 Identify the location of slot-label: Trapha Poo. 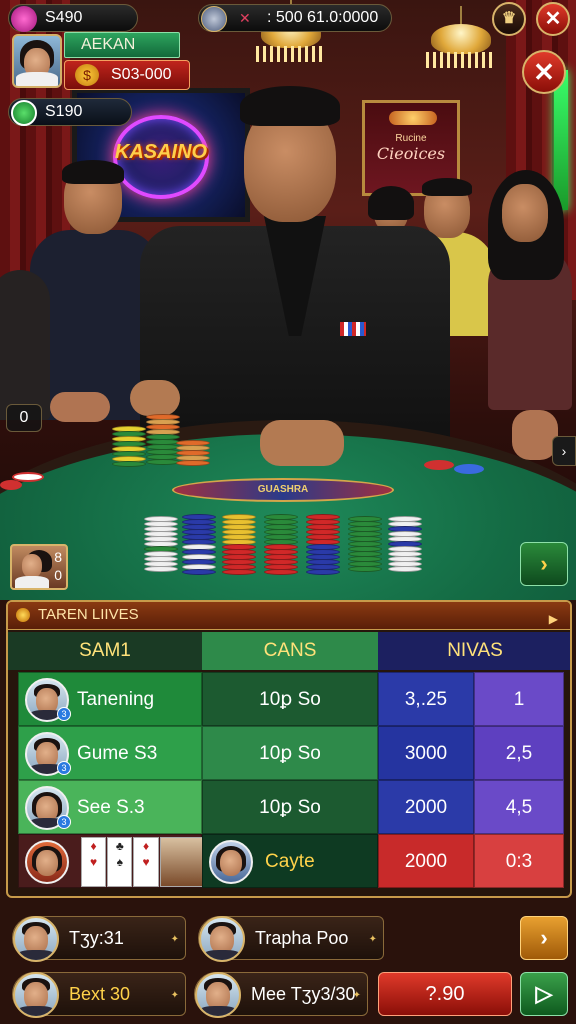
(302, 938).